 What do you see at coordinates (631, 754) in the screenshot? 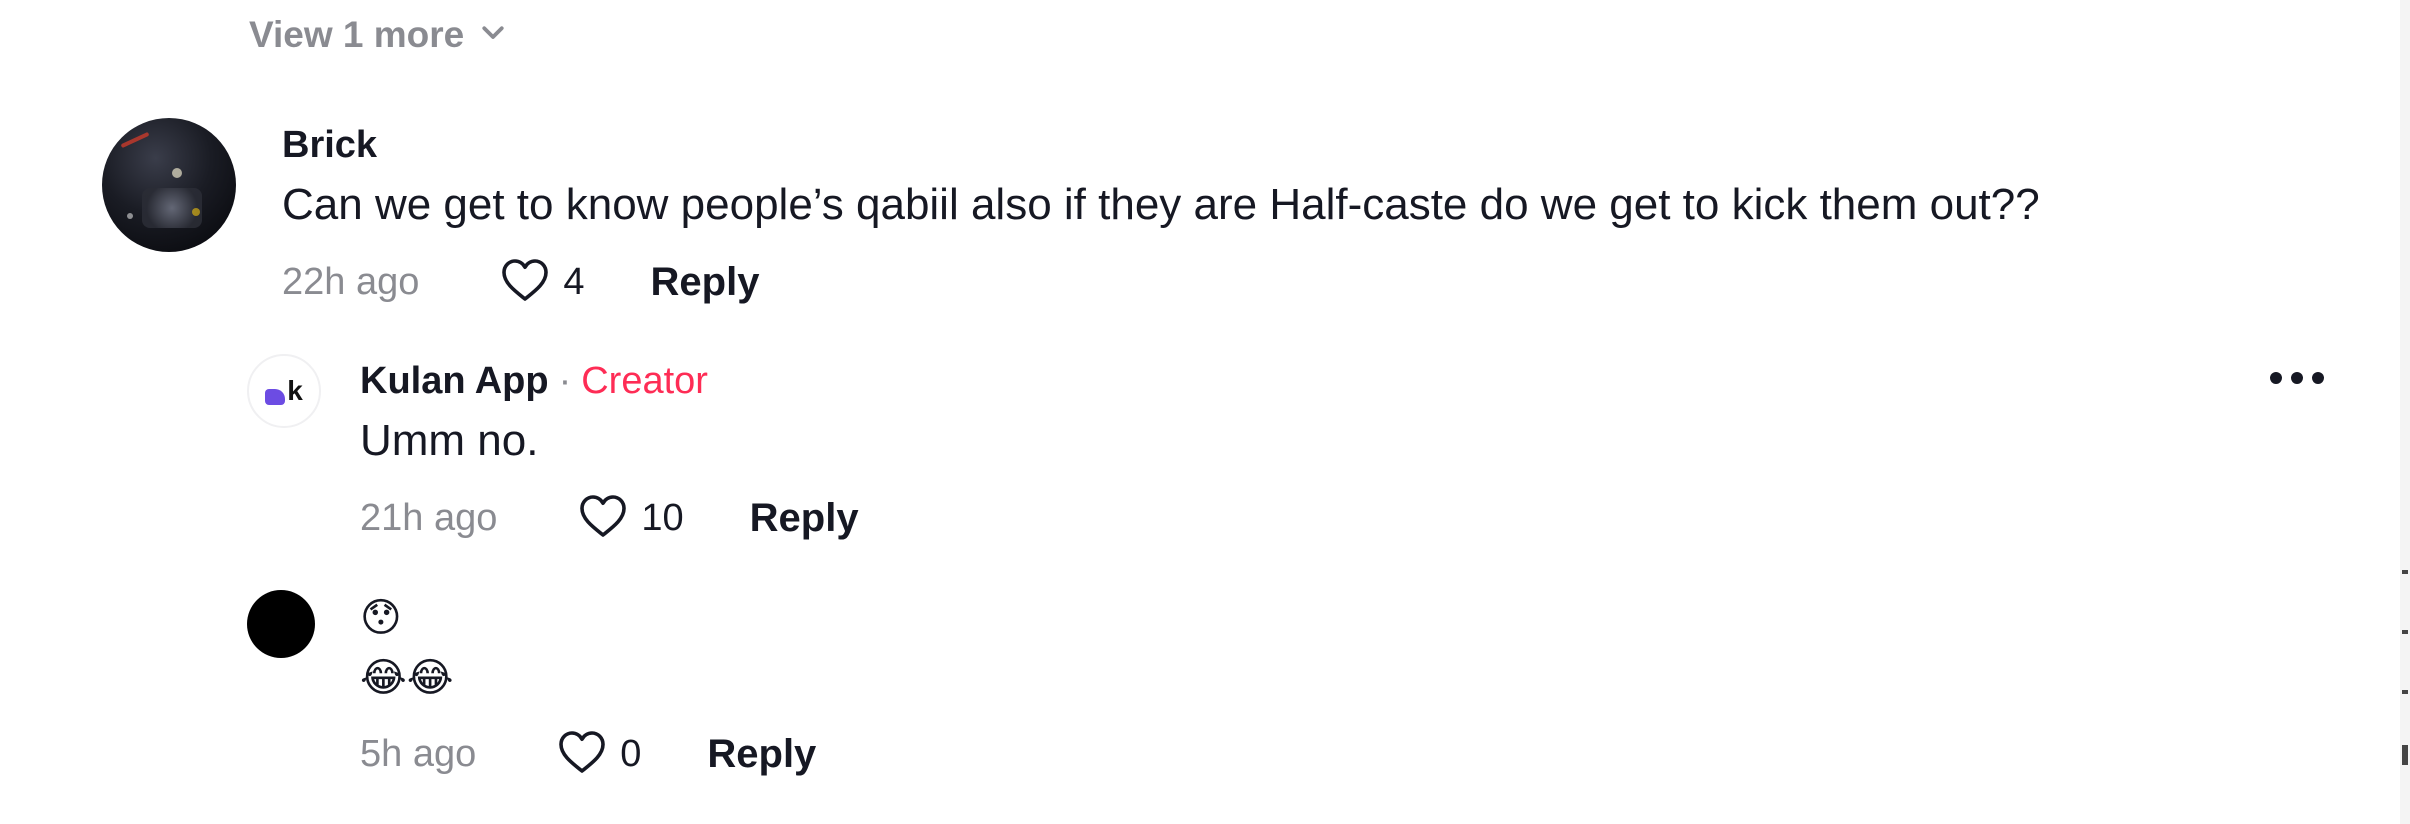
I see `like-count: 0` at bounding box center [631, 754].